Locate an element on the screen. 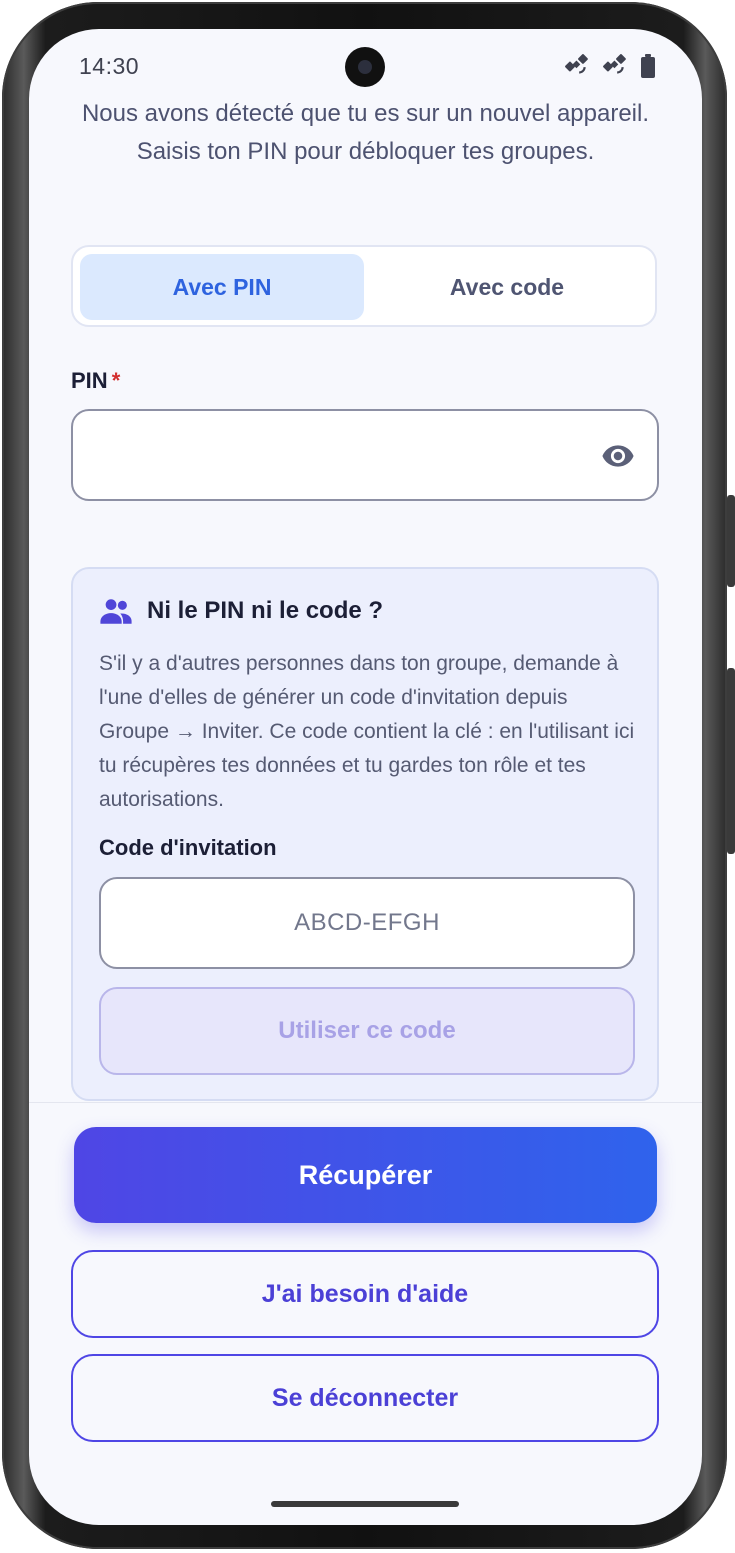  tab-avec-pin: Avec PIN is located at coordinates (222, 287).